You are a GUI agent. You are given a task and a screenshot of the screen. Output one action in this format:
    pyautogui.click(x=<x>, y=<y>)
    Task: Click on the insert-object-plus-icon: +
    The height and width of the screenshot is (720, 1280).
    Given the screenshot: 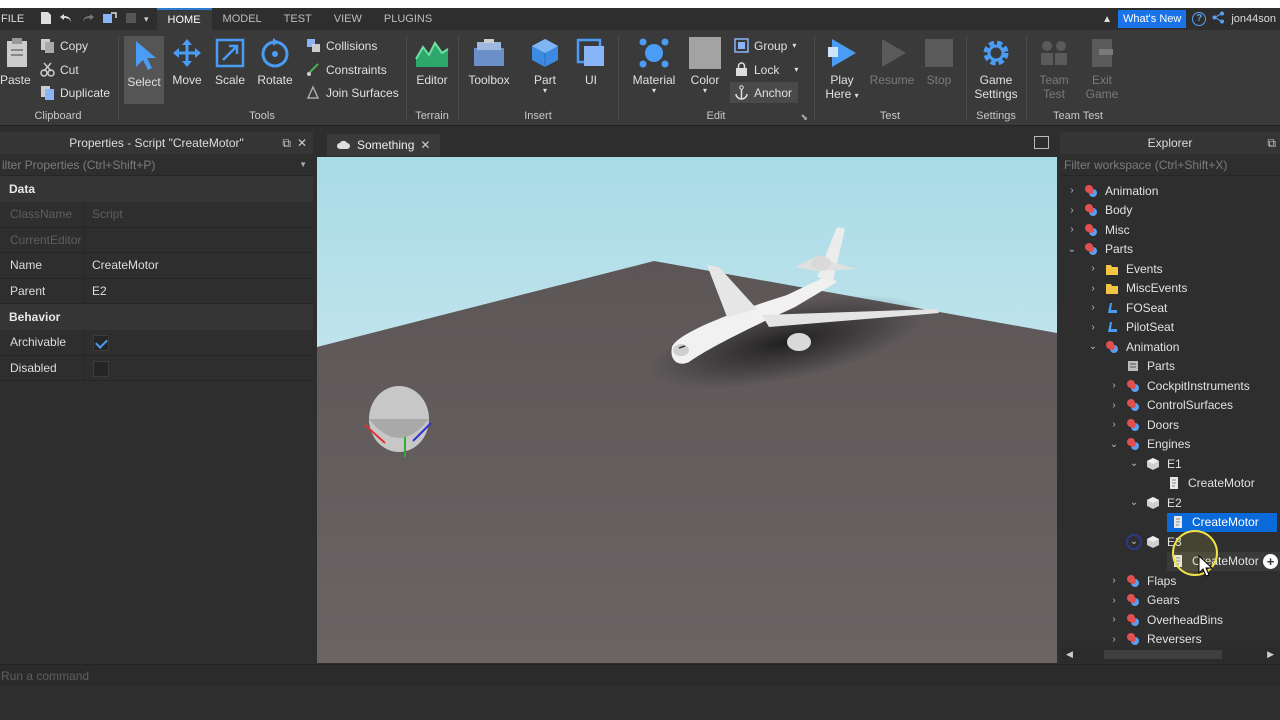 What is the action you would take?
    pyautogui.click(x=1270, y=561)
    